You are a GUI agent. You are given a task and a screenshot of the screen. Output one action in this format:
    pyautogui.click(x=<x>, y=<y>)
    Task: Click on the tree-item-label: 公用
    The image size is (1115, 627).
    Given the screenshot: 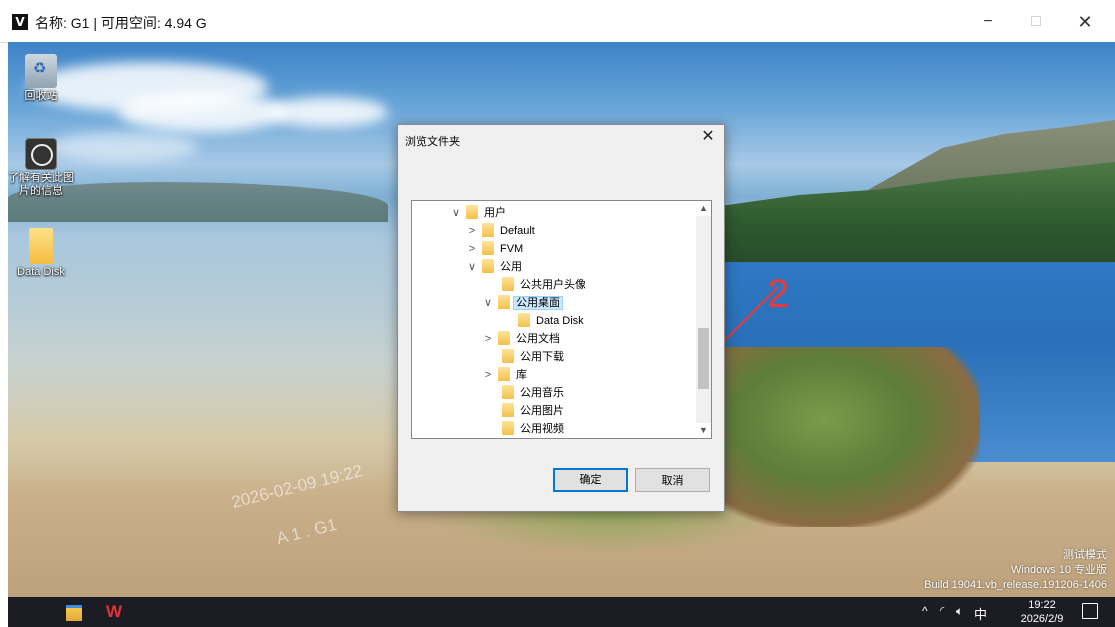 What is the action you would take?
    pyautogui.click(x=511, y=267)
    